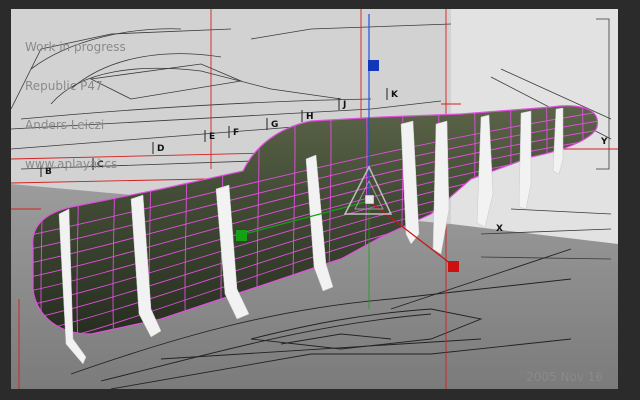  What do you see at coordinates (453, 266) in the screenshot?
I see `handle-z-icon` at bounding box center [453, 266].